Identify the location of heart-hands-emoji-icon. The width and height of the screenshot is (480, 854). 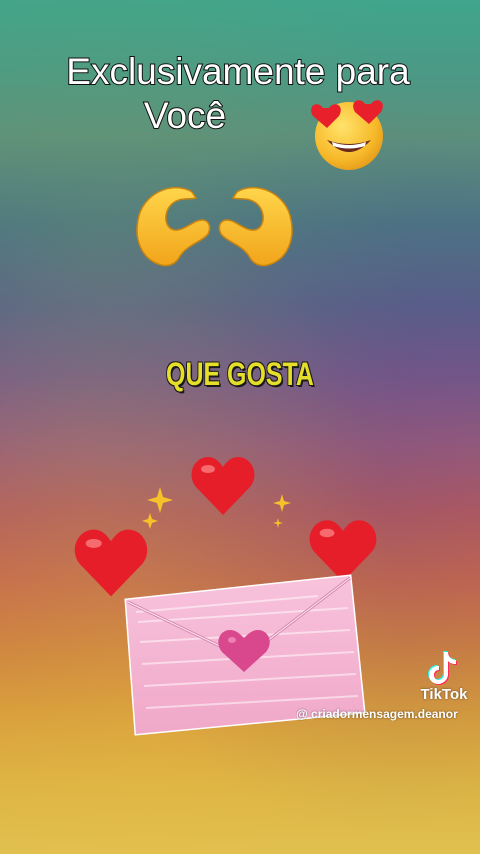
(214, 227).